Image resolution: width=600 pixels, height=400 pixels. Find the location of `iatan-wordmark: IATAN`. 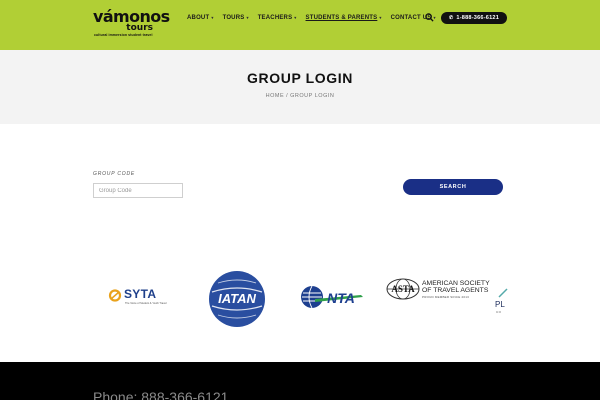

iatan-wordmark: IATAN is located at coordinates (237, 298).